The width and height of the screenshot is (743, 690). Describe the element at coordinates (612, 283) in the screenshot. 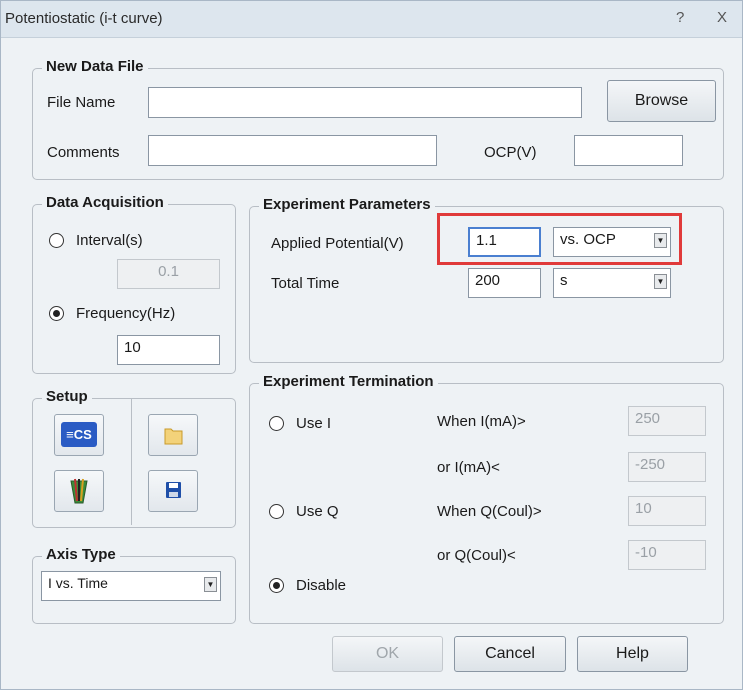

I see `time-unit-select: s ▼` at that location.